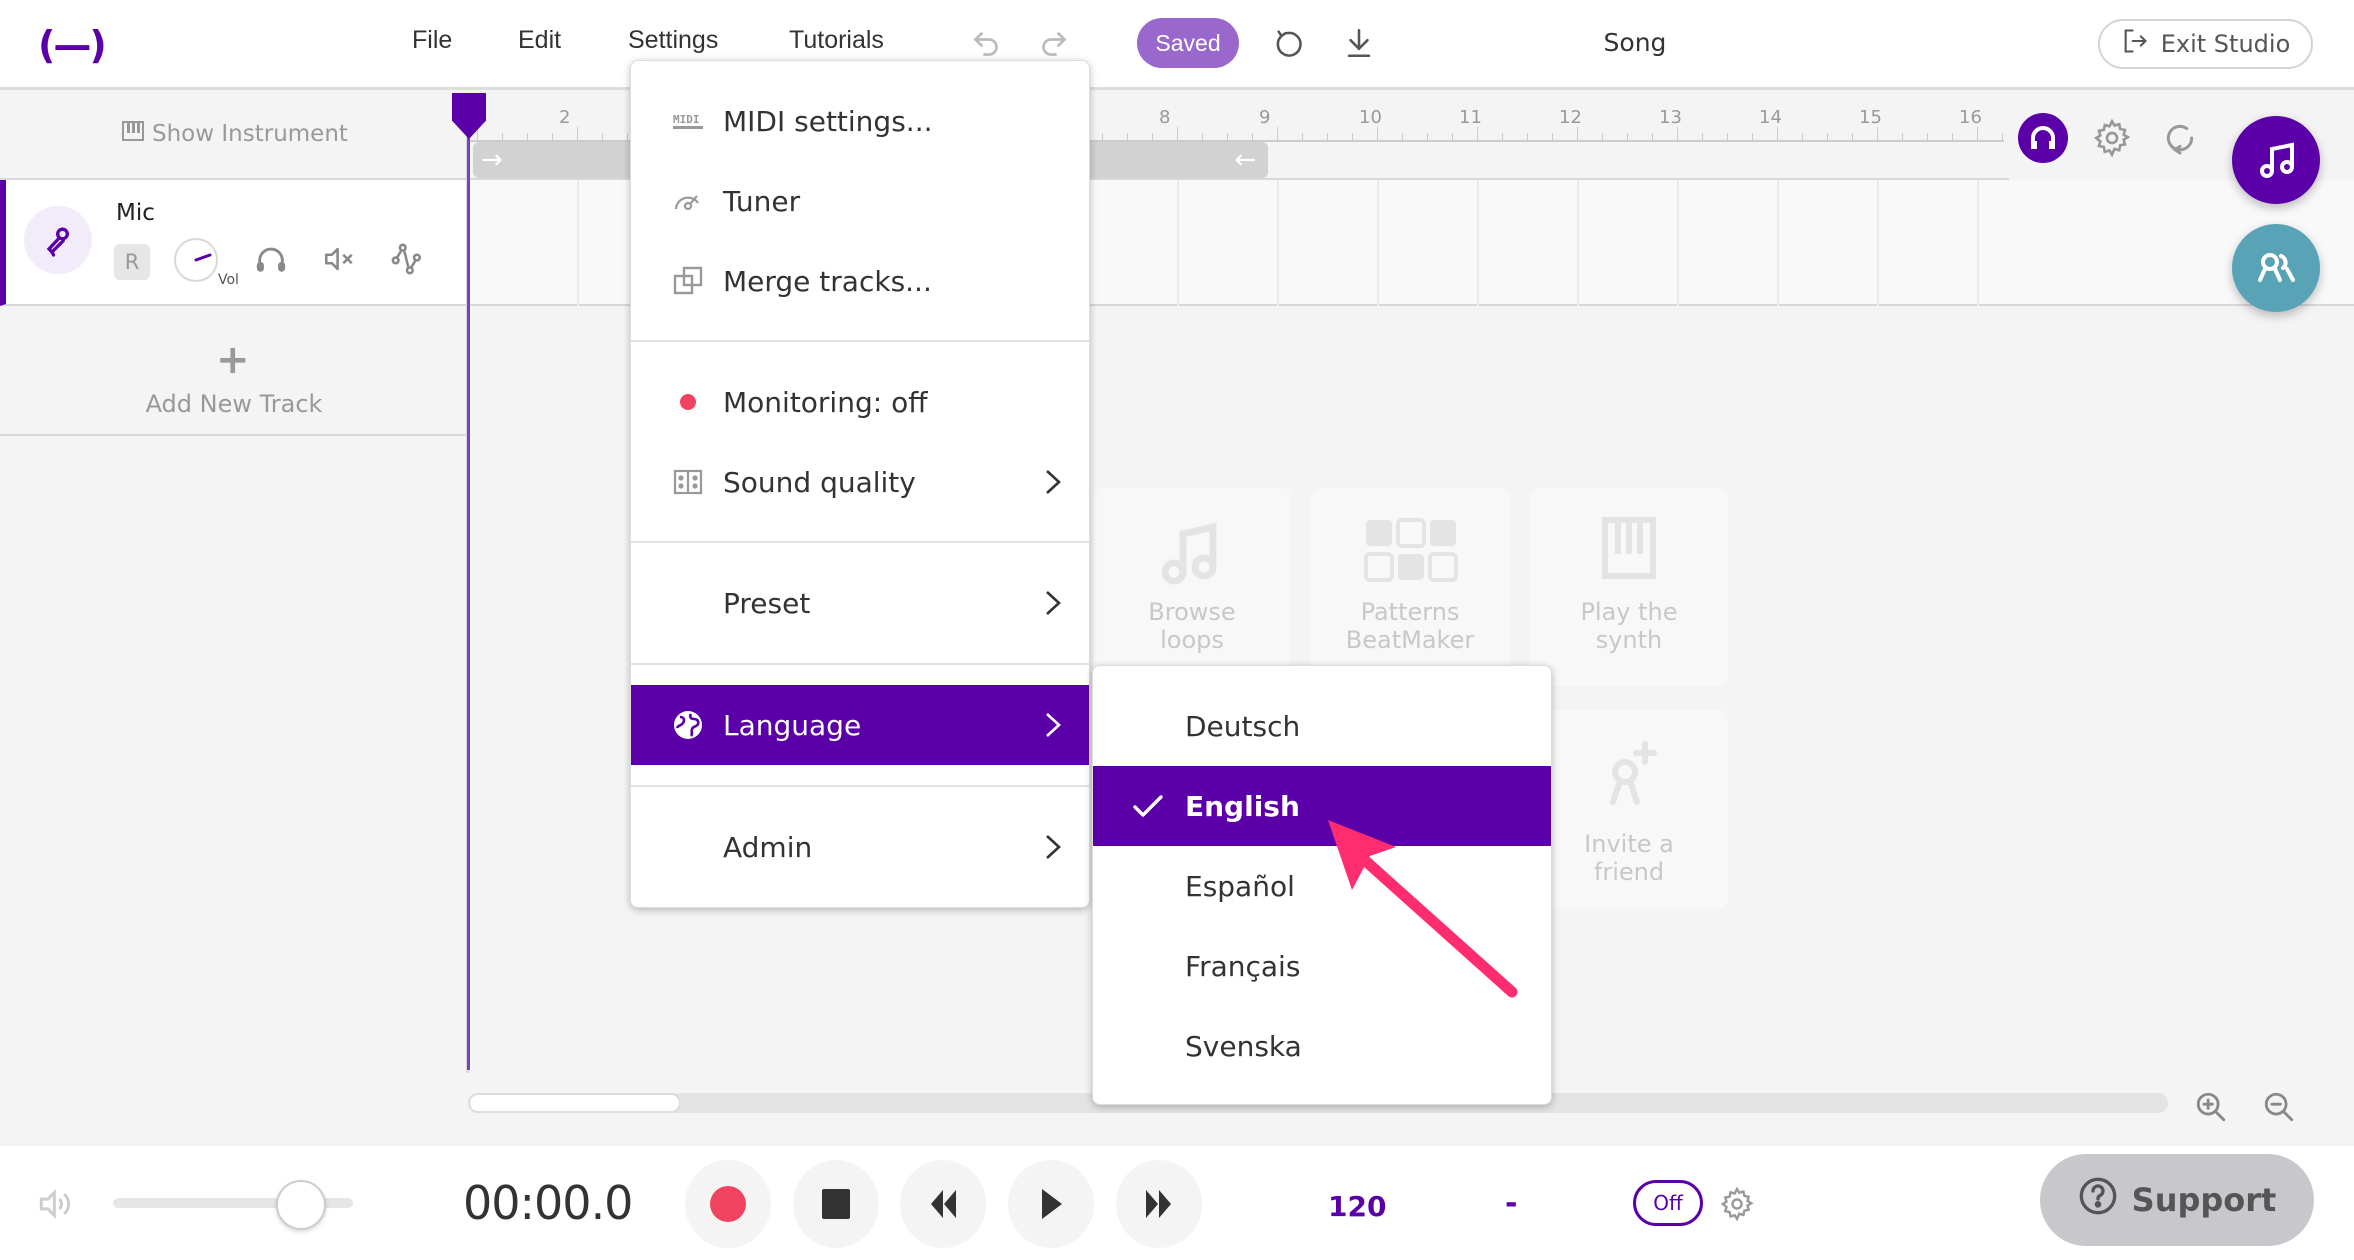  Describe the element at coordinates (2279, 1107) in the screenshot. I see `zoom-out-icon` at that location.